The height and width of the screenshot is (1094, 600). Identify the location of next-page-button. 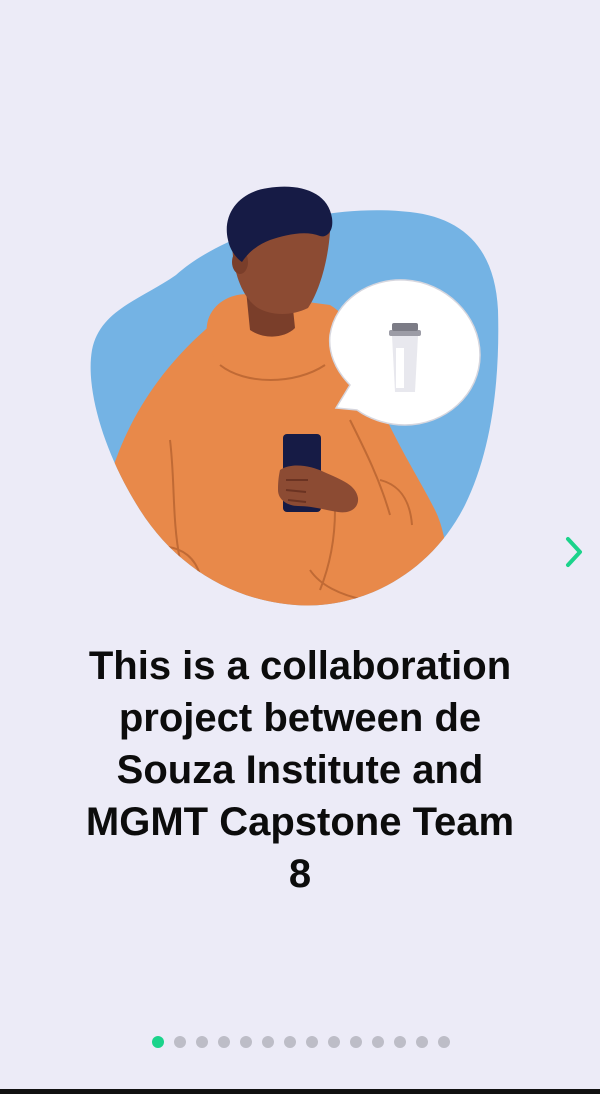
(574, 552).